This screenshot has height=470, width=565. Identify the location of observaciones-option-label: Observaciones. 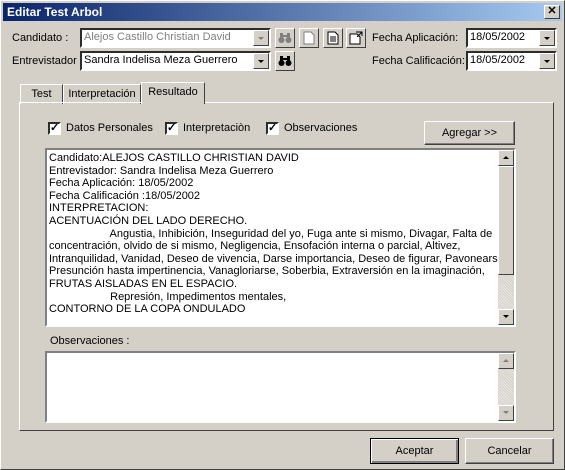
(321, 128).